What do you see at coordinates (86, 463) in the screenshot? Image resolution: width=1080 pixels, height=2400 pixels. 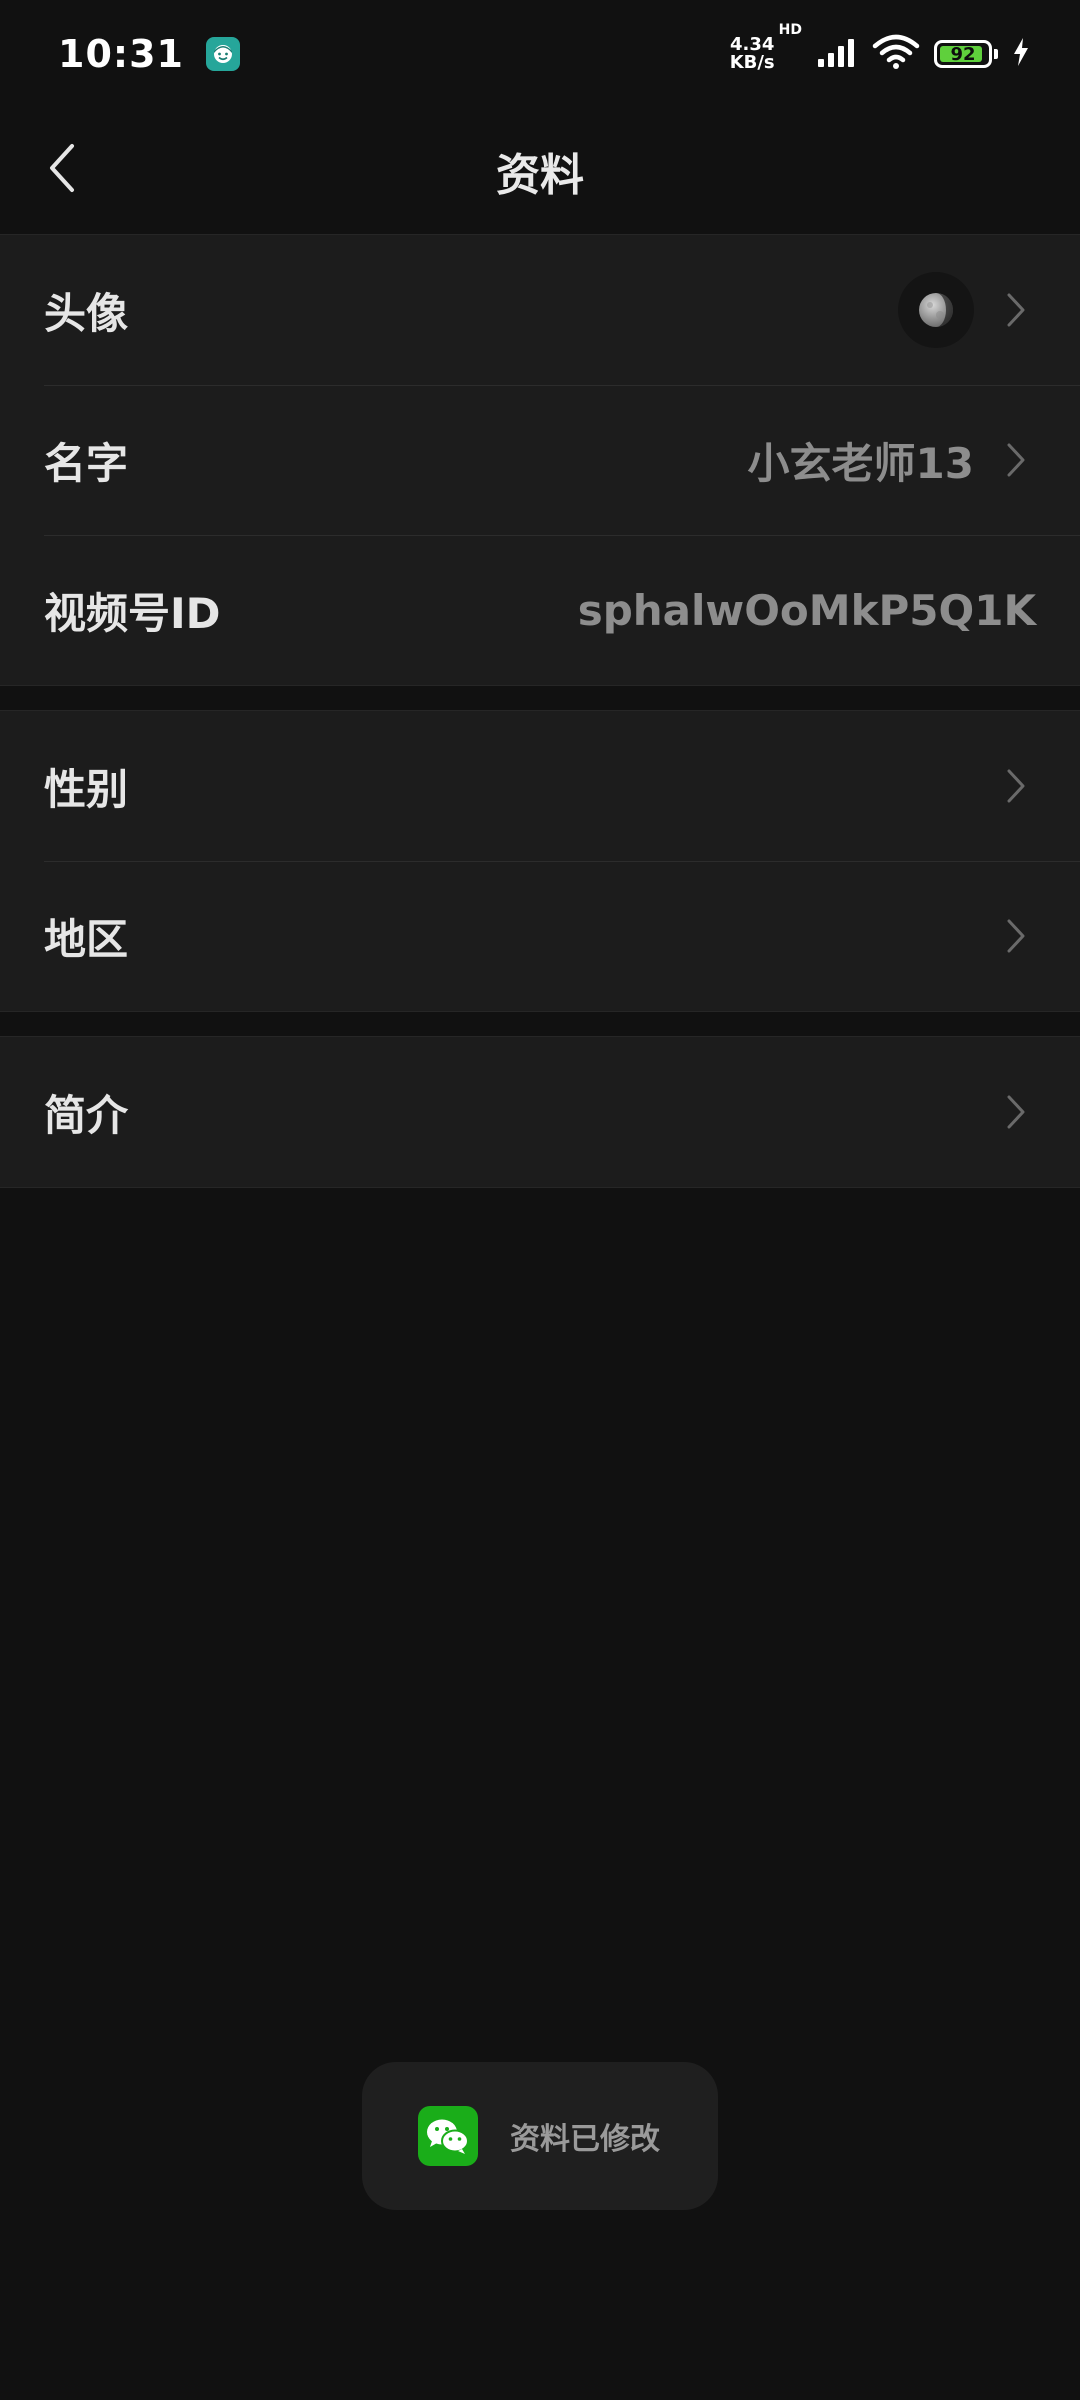 I see `name-label: 名字` at bounding box center [86, 463].